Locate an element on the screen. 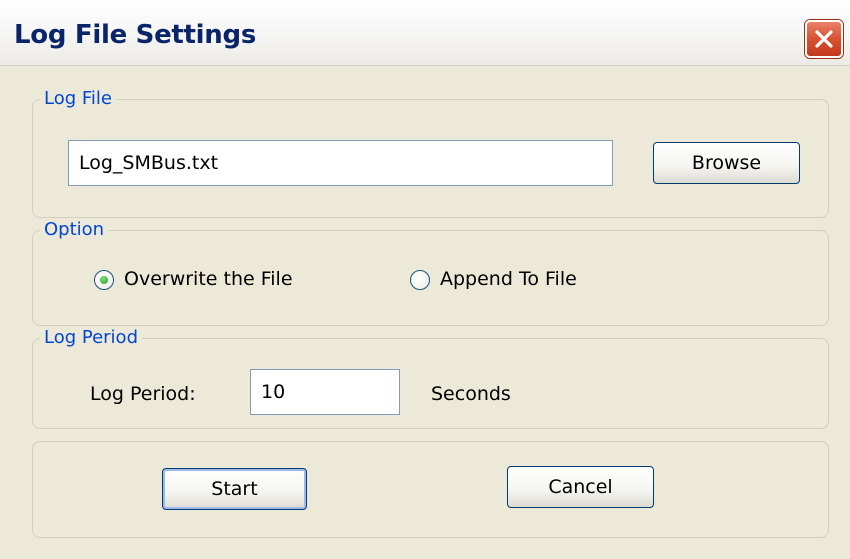 The width and height of the screenshot is (850, 559). append-radio-circle is located at coordinates (420, 280).